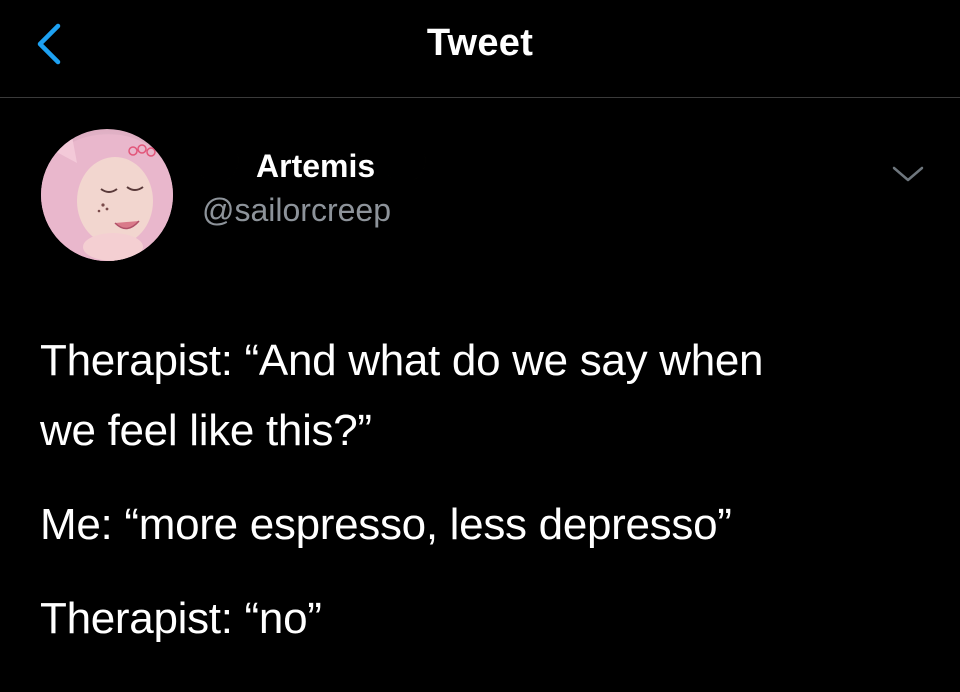  I want to click on tweet-line: Therapist: “no”, so click(181, 618).